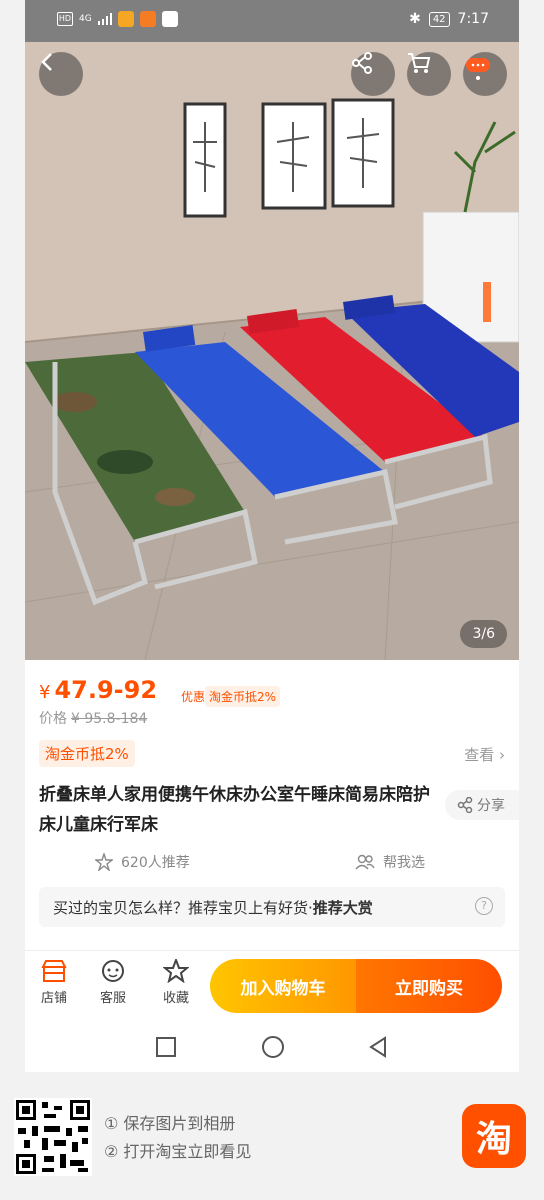  What do you see at coordinates (147, 19) in the screenshot?
I see `app-m-icon` at bounding box center [147, 19].